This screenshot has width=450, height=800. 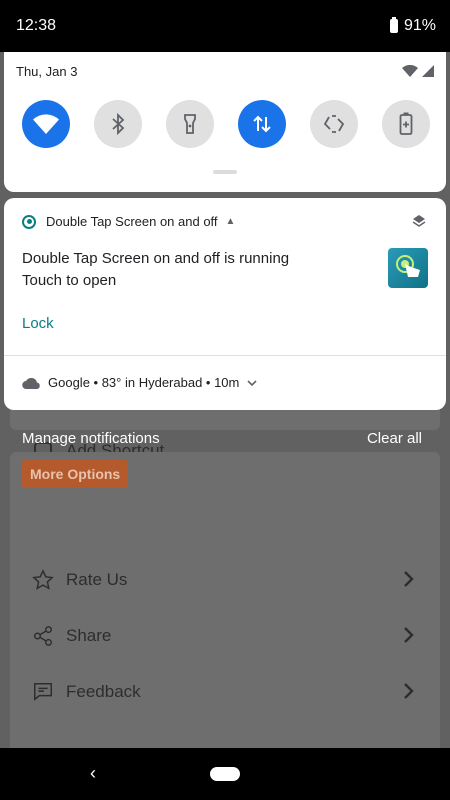 I want to click on star-icon, so click(x=43, y=580).